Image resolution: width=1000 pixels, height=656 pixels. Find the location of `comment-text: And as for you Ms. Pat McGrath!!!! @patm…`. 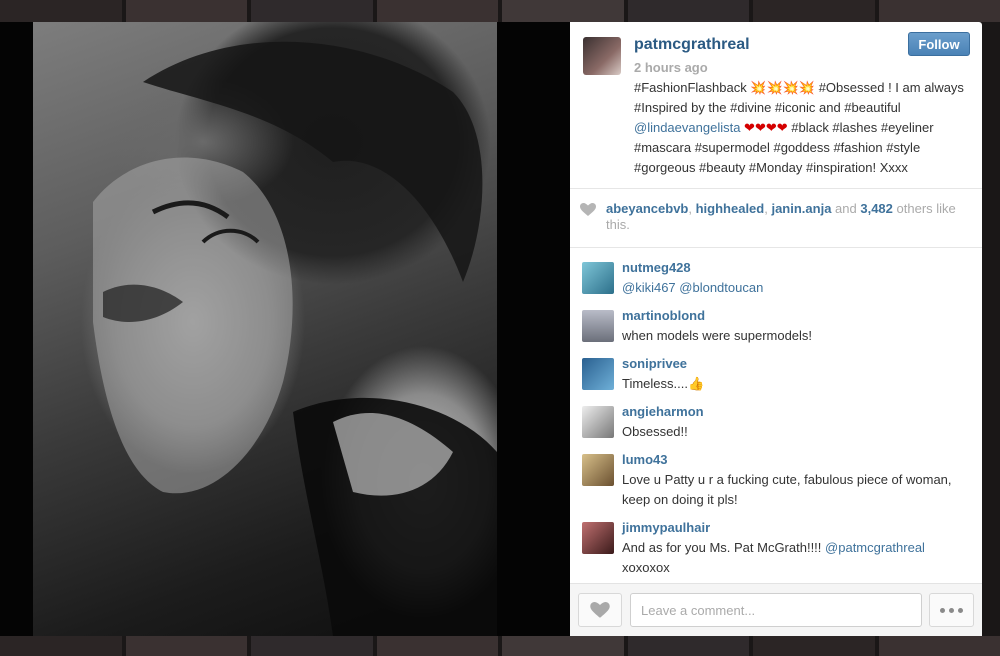

comment-text: And as for you Ms. Pat McGrath!!!! @patm… is located at coordinates (797, 558).